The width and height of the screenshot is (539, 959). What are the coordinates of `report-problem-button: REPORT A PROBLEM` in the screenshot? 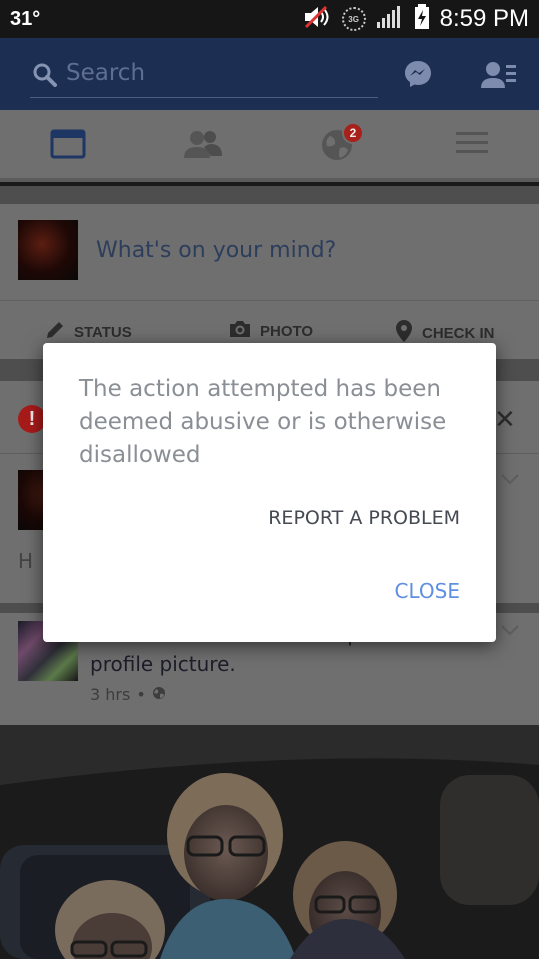 It's located at (364, 518).